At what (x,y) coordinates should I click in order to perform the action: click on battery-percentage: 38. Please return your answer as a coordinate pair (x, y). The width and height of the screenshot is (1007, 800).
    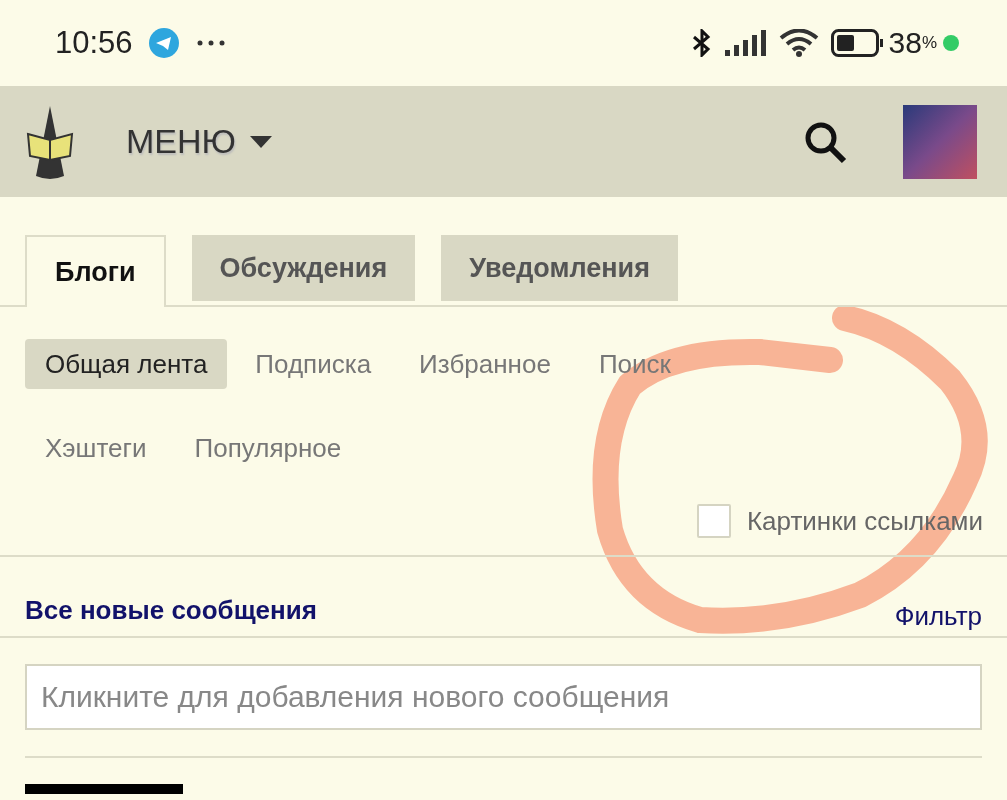
    Looking at the image, I should click on (905, 43).